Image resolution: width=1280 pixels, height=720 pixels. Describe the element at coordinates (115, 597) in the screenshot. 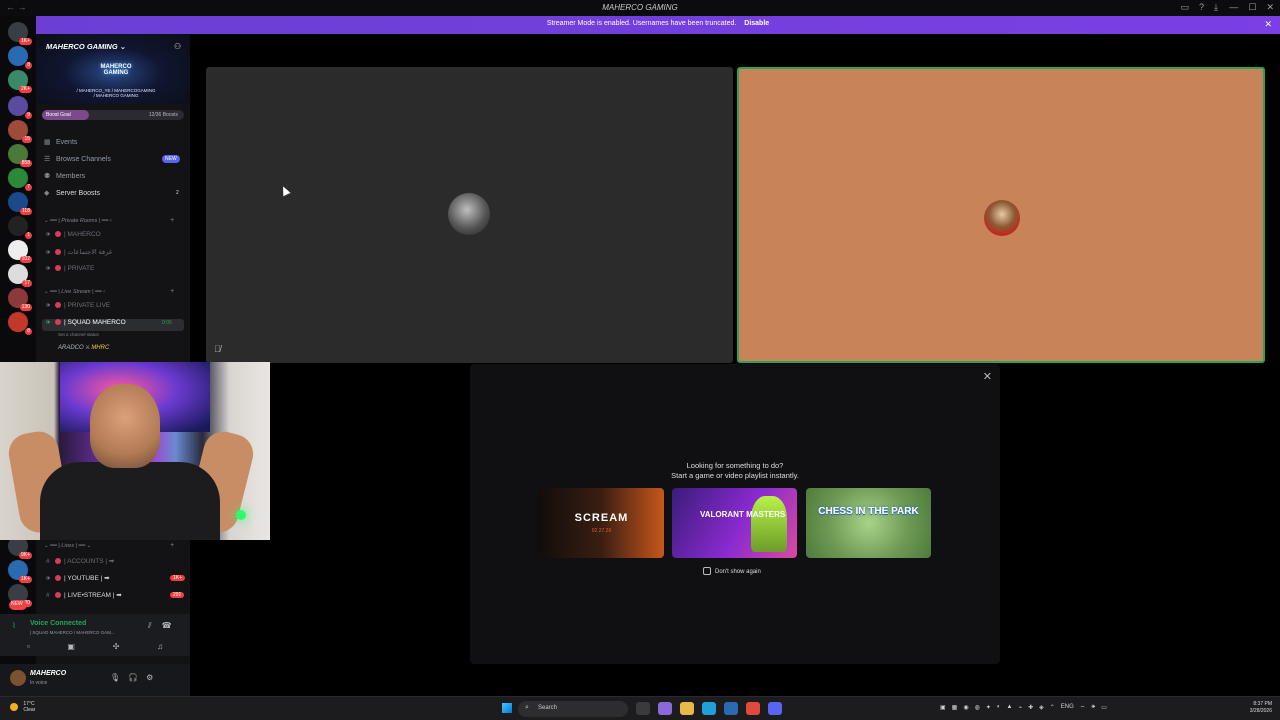

I see `text-channel: # | LIVE•STREAM | ➡ 291` at that location.